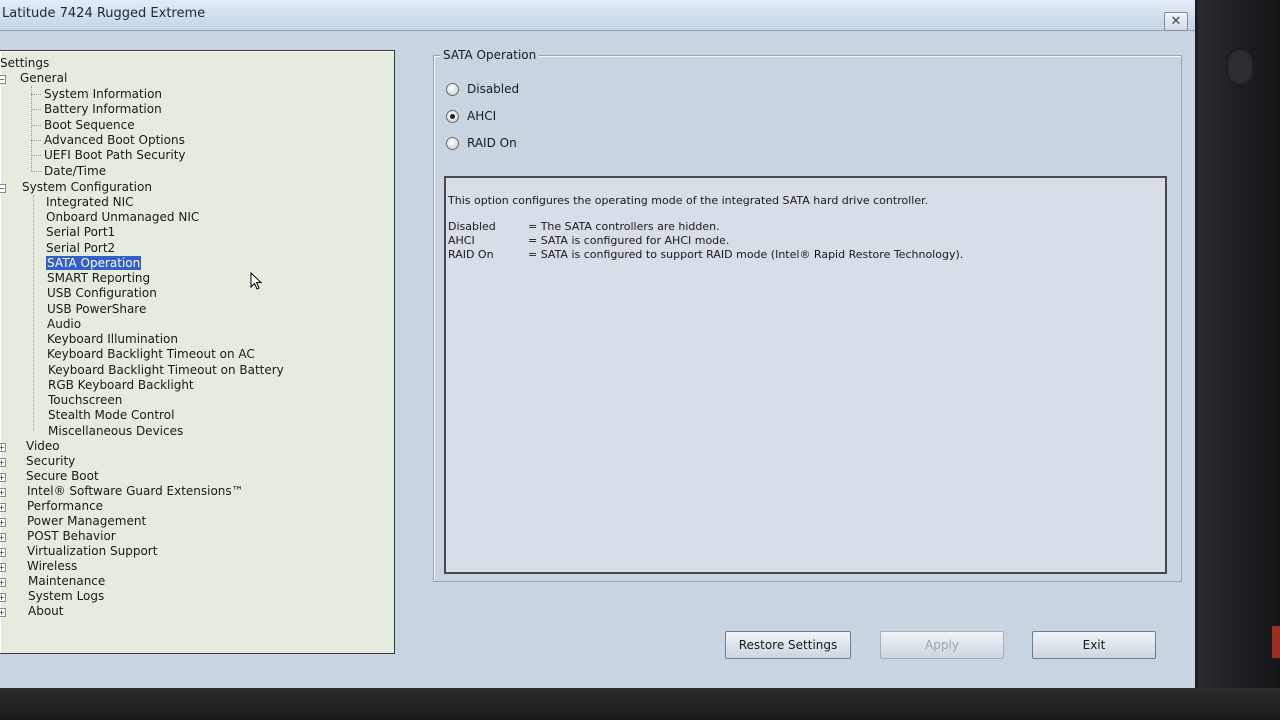 The height and width of the screenshot is (720, 1280). What do you see at coordinates (472, 226) in the screenshot?
I see `description-term: Disabled` at bounding box center [472, 226].